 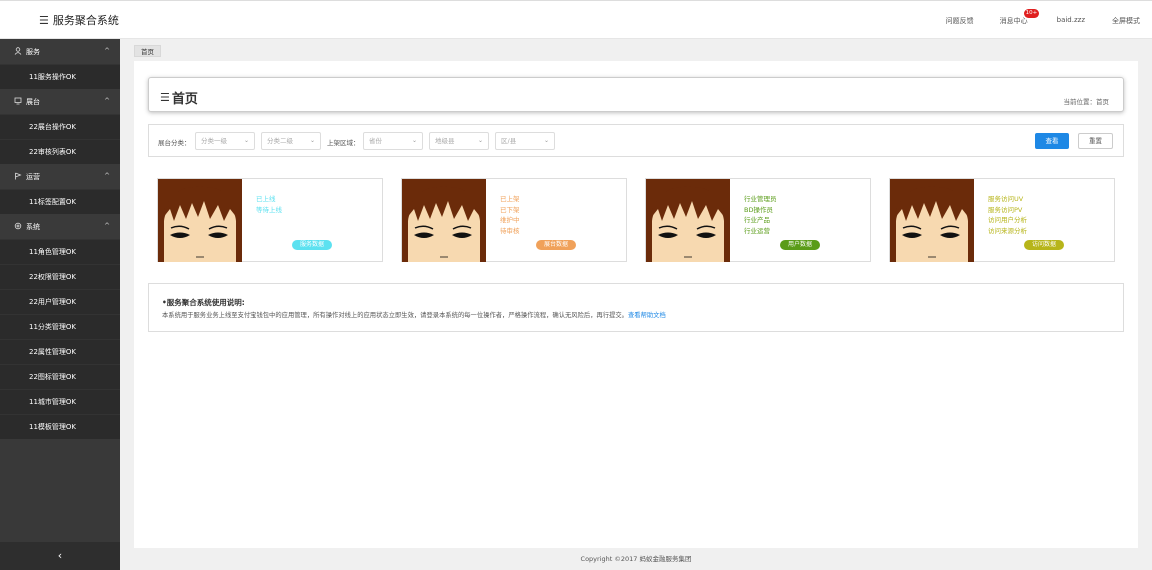 I want to click on select-value: 分类一级, so click(x=214, y=141).